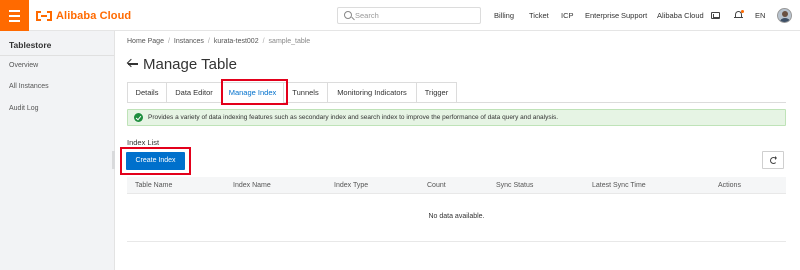 The height and width of the screenshot is (270, 800). I want to click on sidebar-collapse-handle, so click(113, 160).